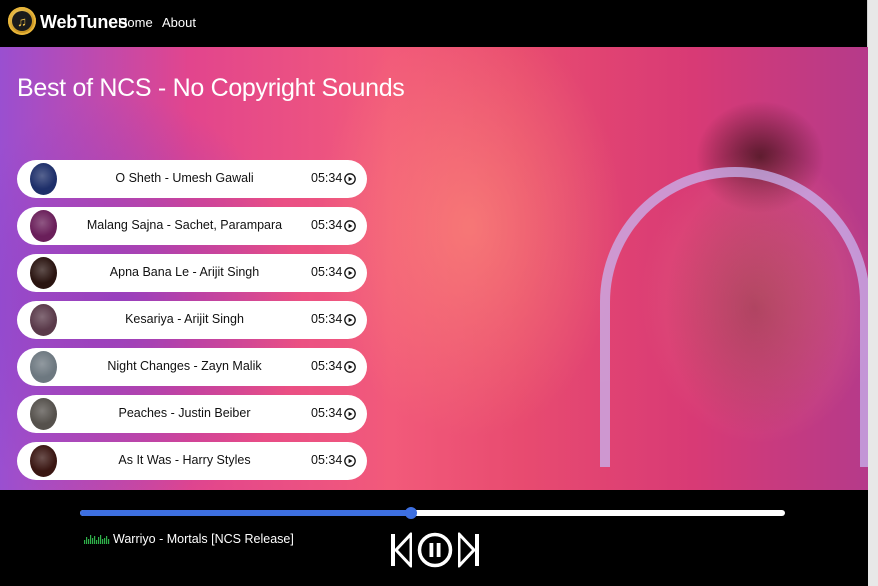 Image resolution: width=878 pixels, height=586 pixels. I want to click on skip-previous-icon, so click(401, 550).